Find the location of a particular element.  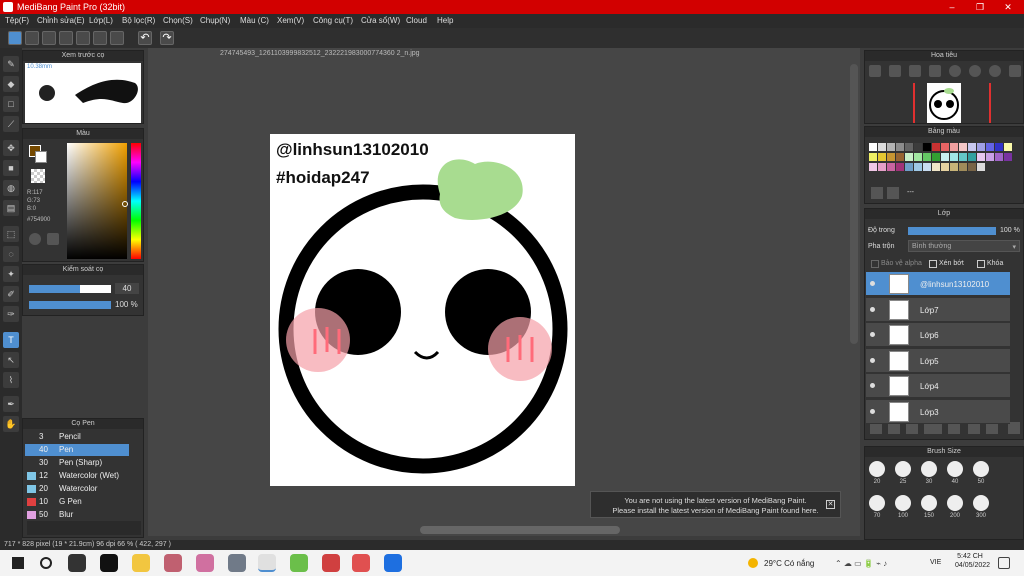

rotate-right-icon is located at coordinates (995, 71).